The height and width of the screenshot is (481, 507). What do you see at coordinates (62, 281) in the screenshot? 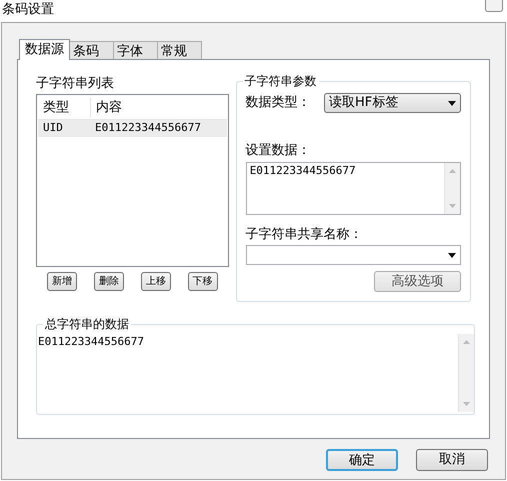
I see `list-action-button: 新增` at bounding box center [62, 281].